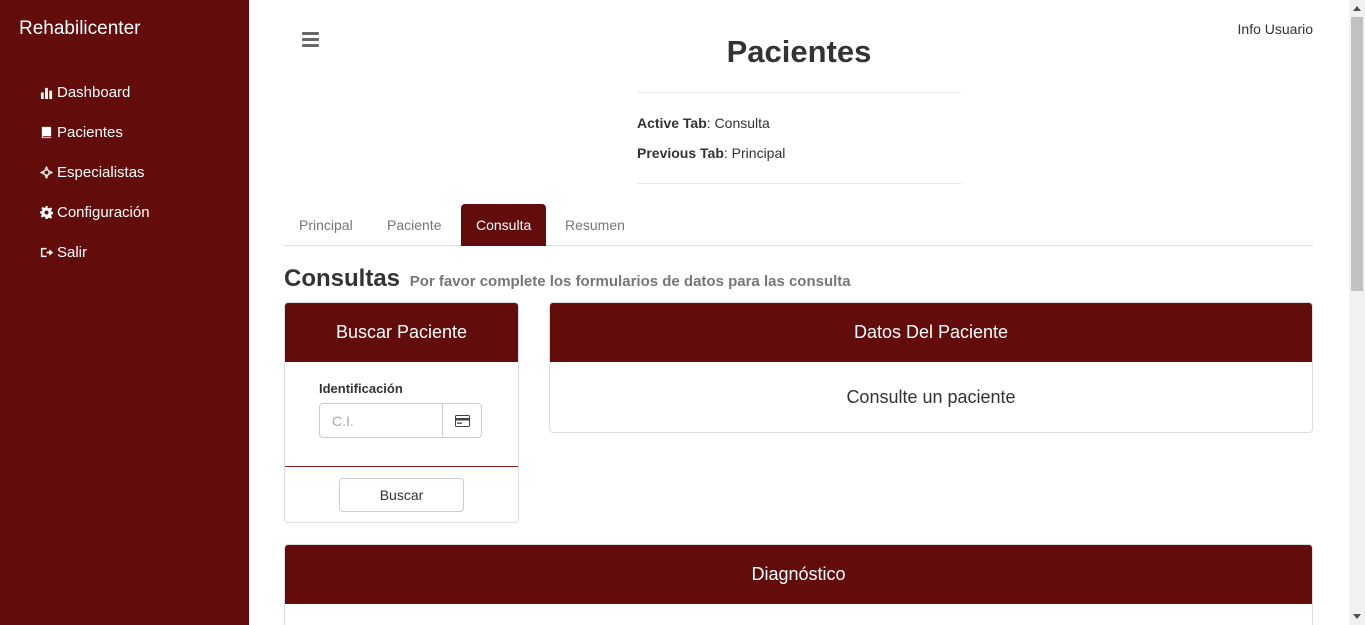  Describe the element at coordinates (504, 225) in the screenshot. I see `tab-consulta: Consulta` at that location.